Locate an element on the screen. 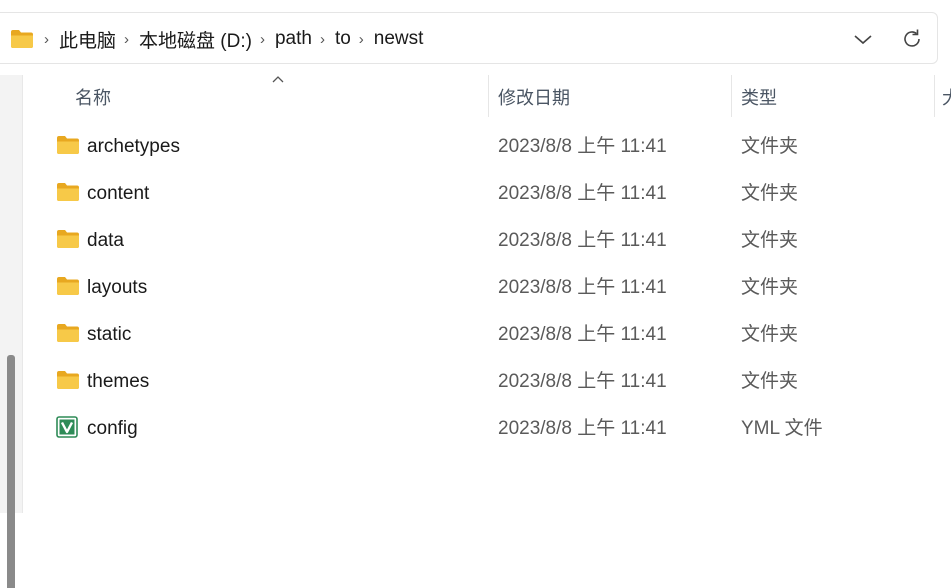 The width and height of the screenshot is (951, 588). sort-ascending-icon is located at coordinates (278, 81).